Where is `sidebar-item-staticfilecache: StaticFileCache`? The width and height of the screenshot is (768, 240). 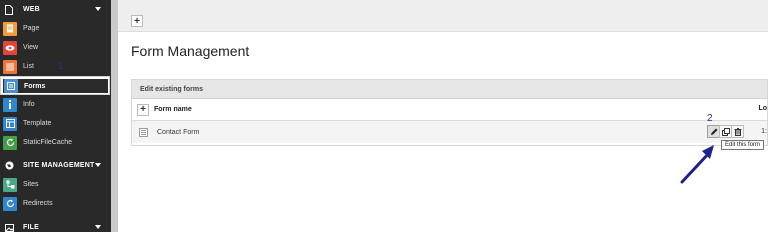
sidebar-item-staticfilecache: StaticFileCache is located at coordinates (55, 142).